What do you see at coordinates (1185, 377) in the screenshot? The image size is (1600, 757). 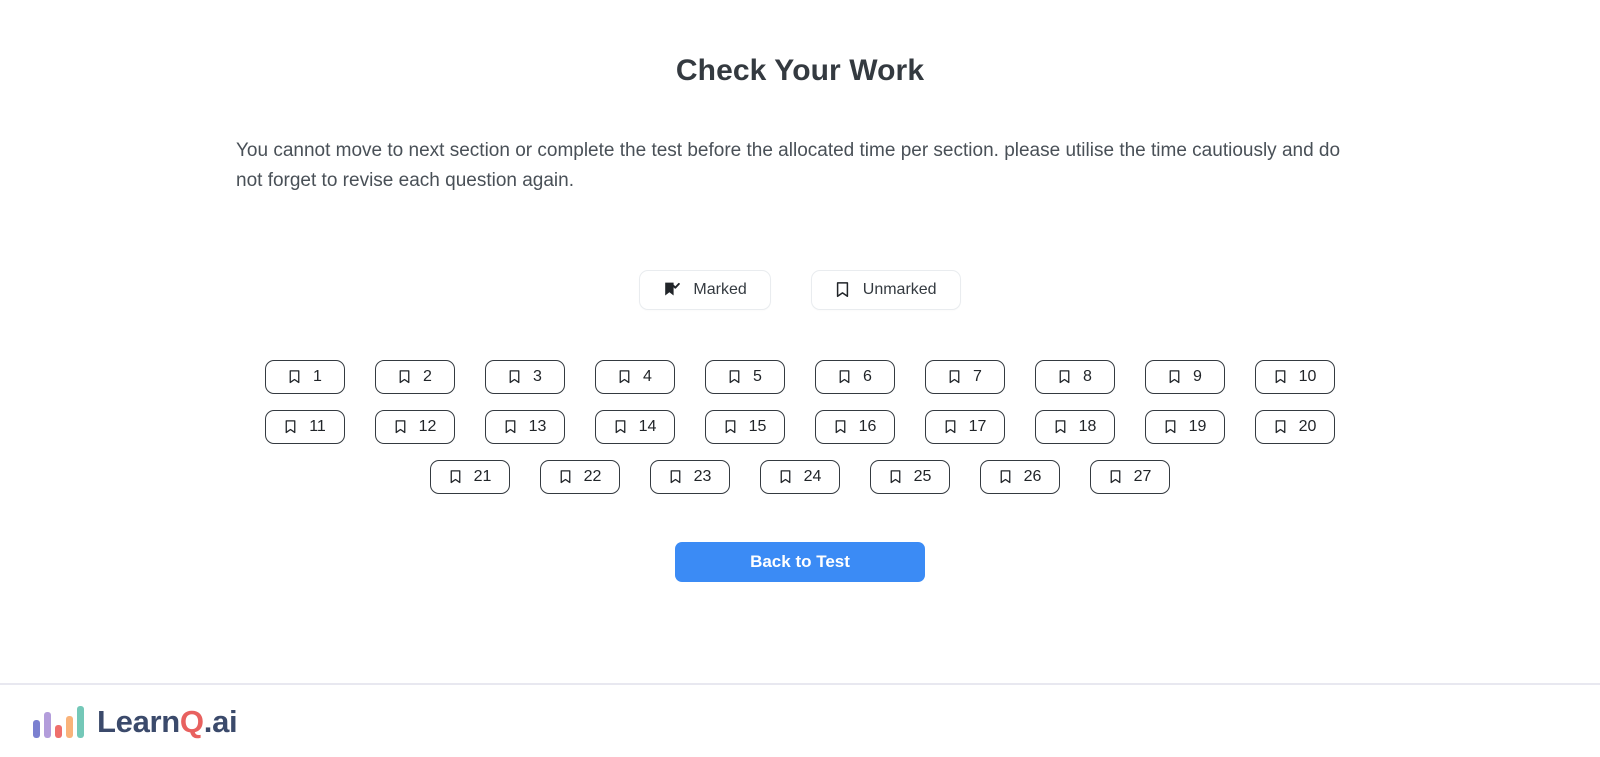 I see `question-chip: 9` at bounding box center [1185, 377].